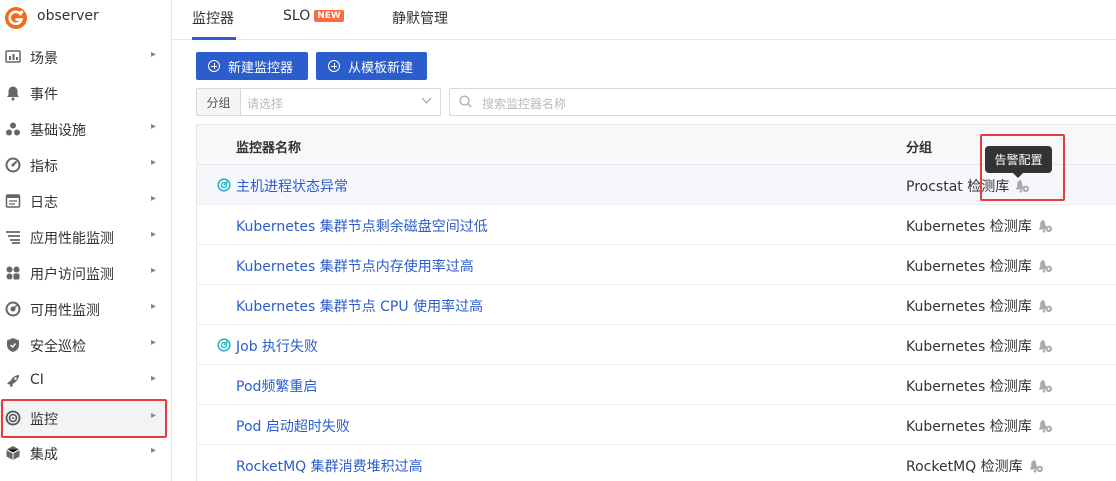 The width and height of the screenshot is (1116, 481). What do you see at coordinates (219, 102) in the screenshot?
I see `group-filter-label: 分组` at bounding box center [219, 102].